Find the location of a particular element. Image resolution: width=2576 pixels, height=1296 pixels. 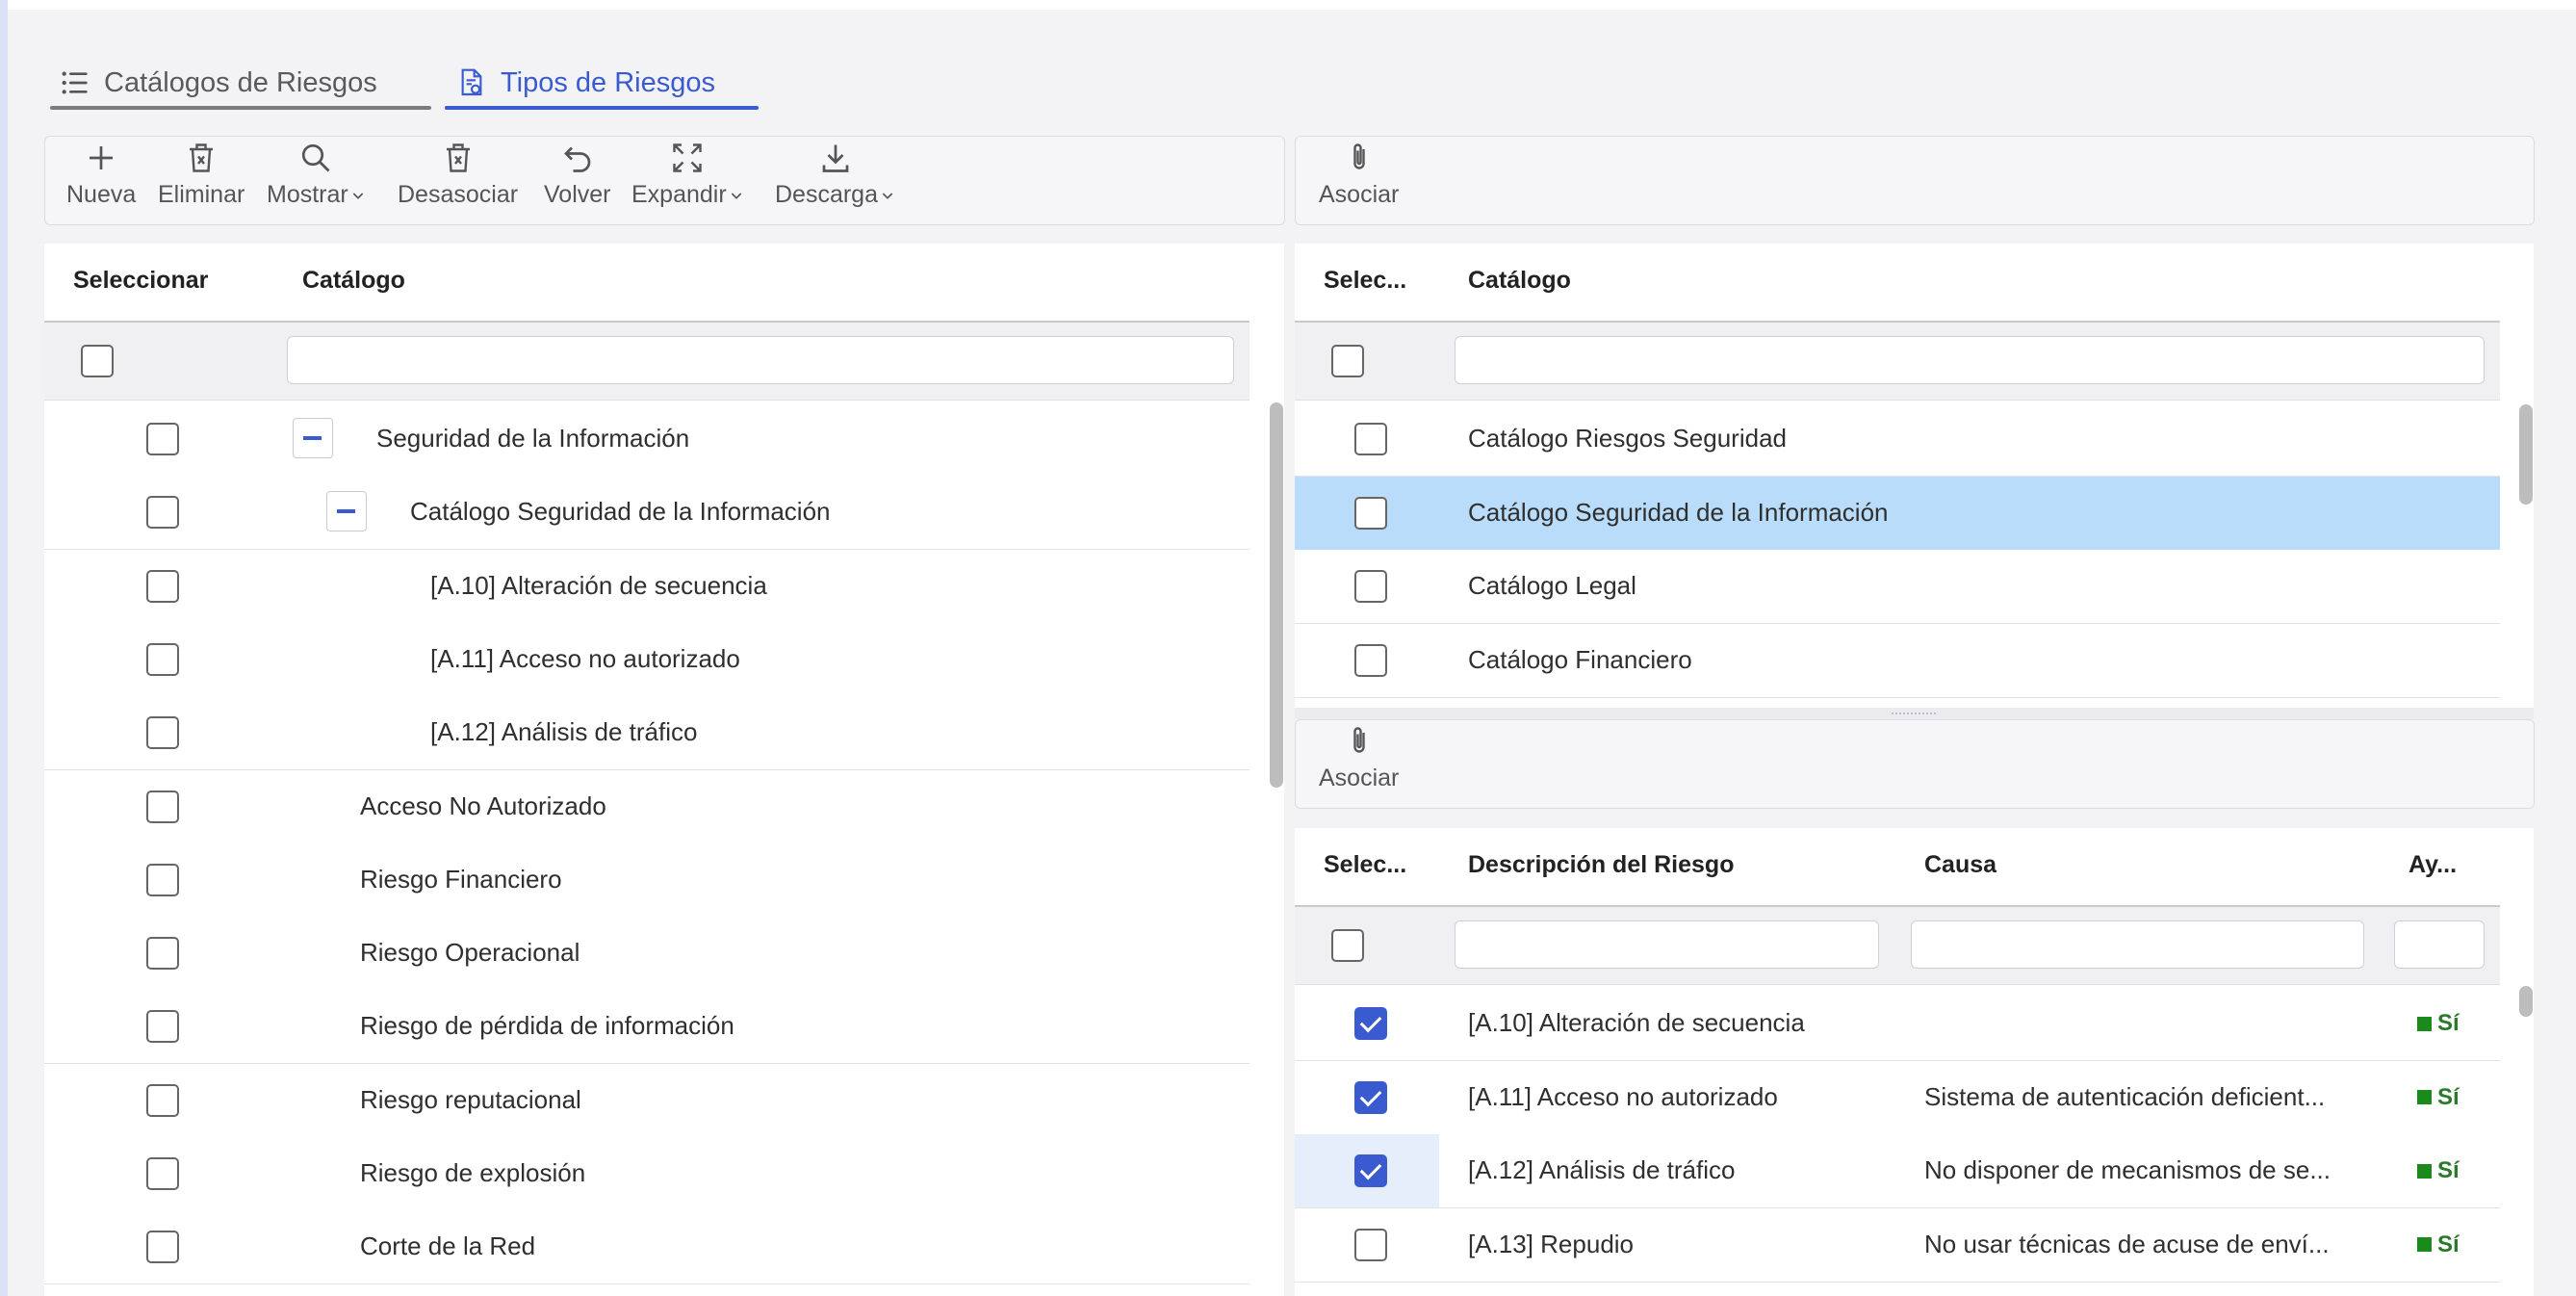

causa-filter-input is located at coordinates (2137, 944).